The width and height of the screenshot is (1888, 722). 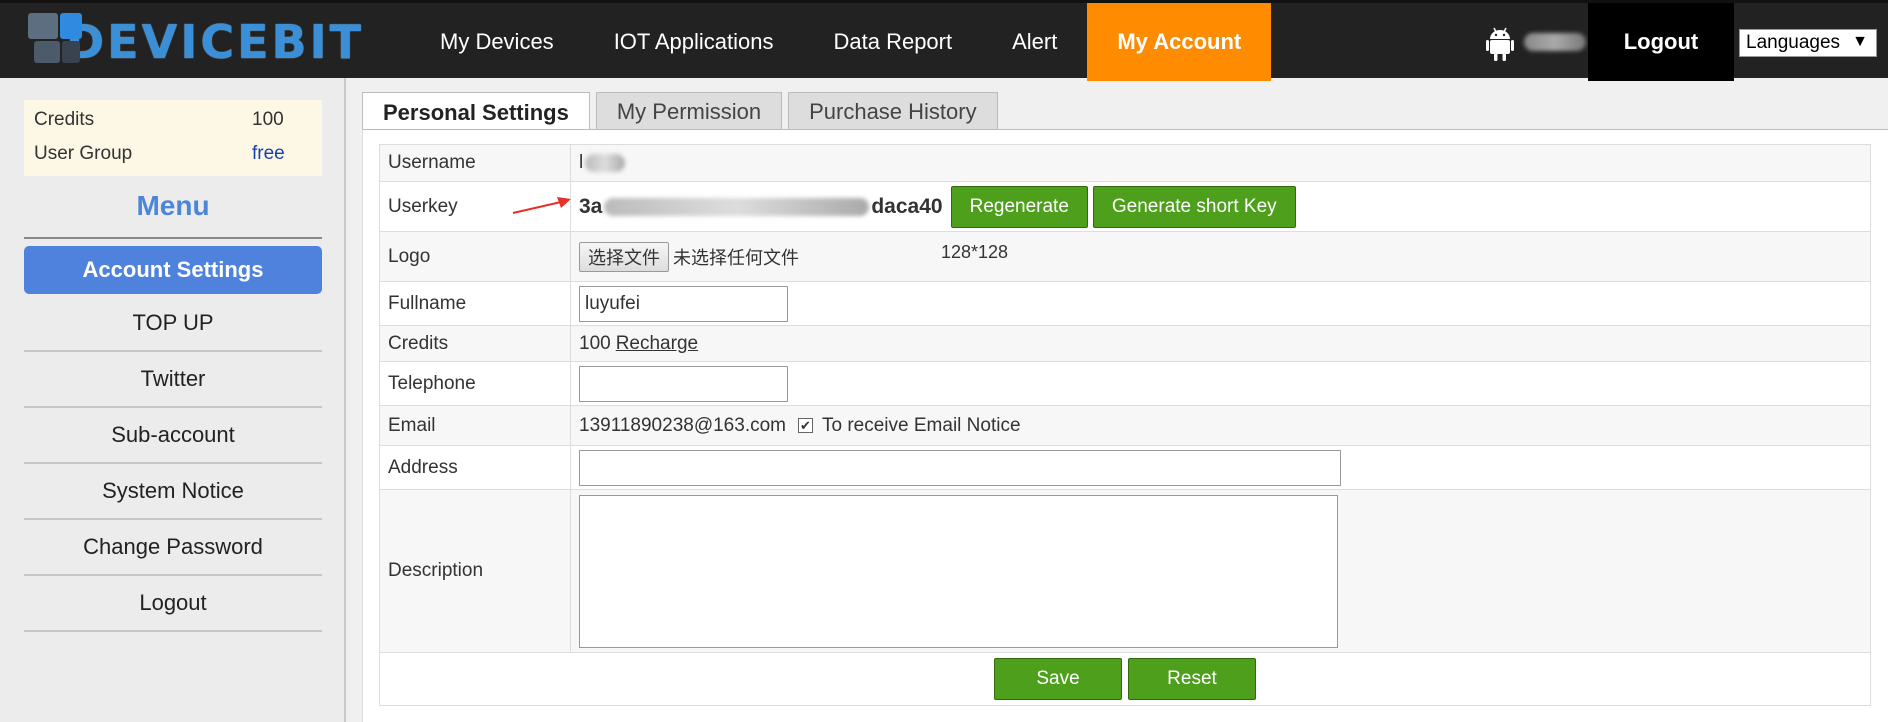 I want to click on fullname-label: Fullname, so click(x=475, y=303).